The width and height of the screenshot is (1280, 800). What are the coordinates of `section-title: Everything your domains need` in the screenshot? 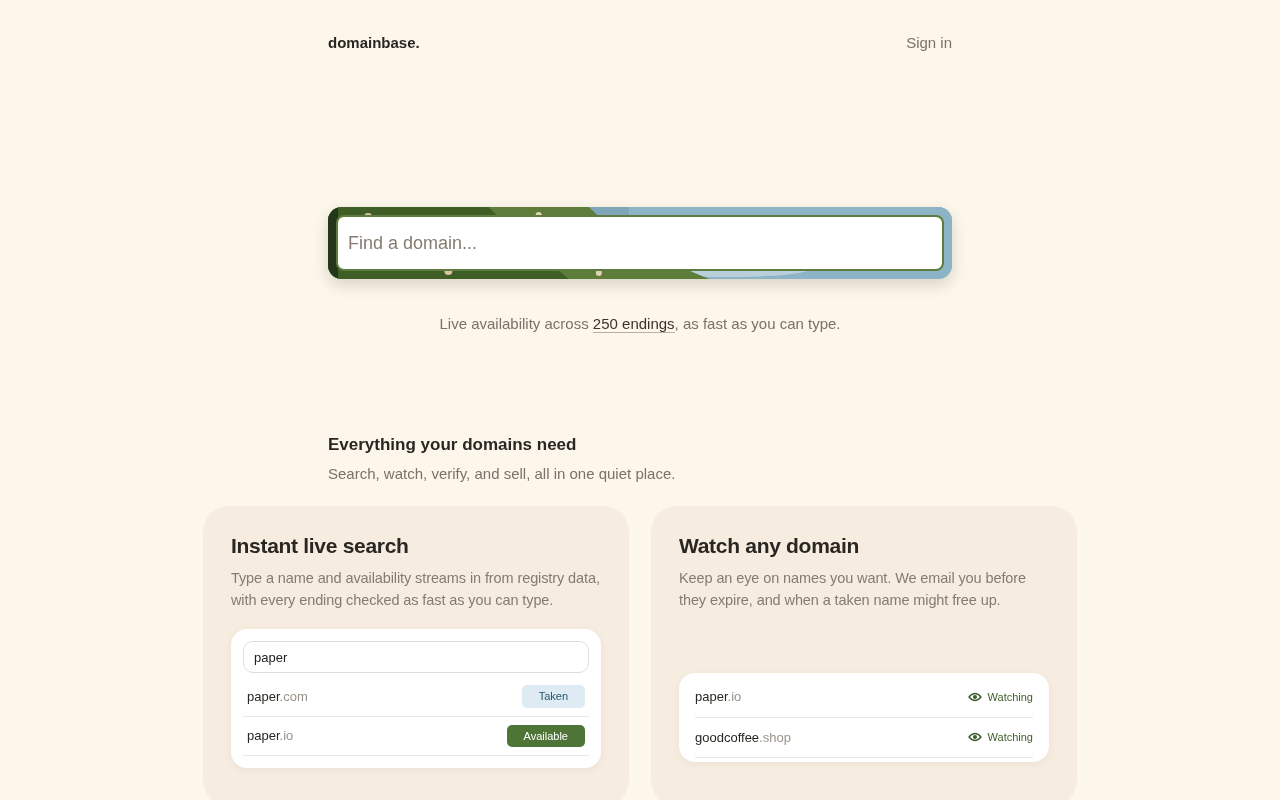 It's located at (453, 444).